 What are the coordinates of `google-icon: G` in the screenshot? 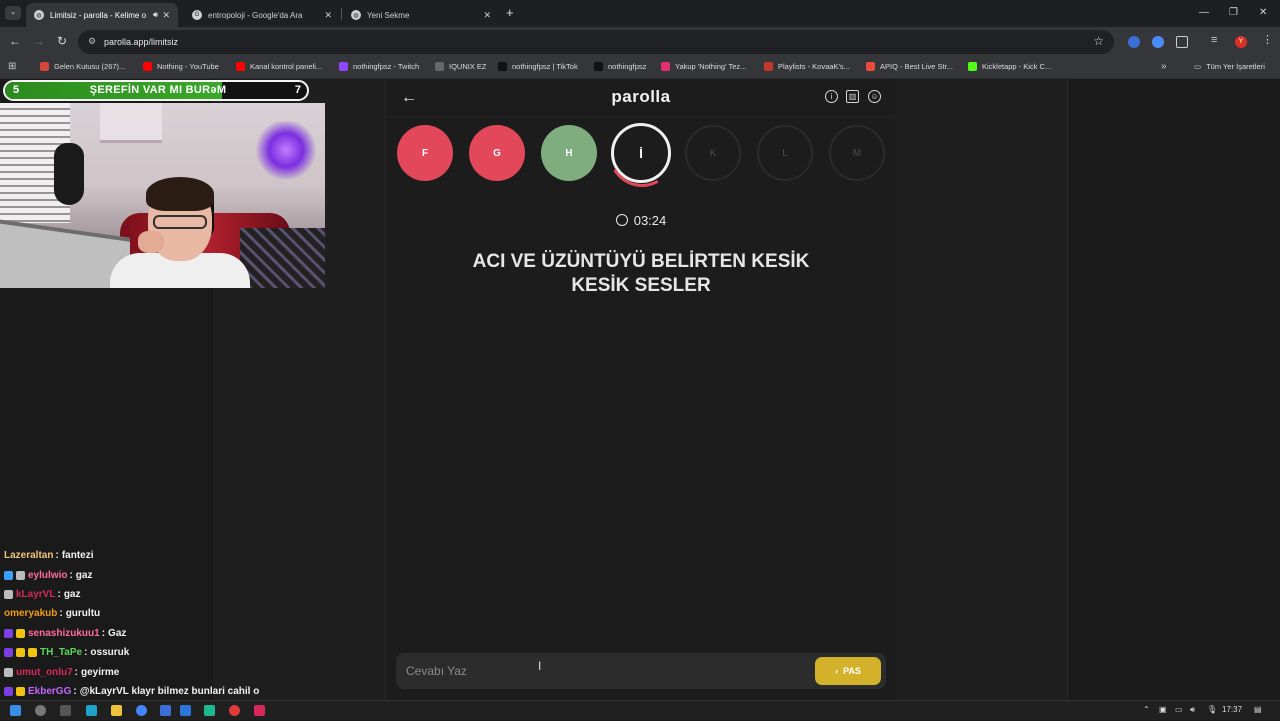 It's located at (197, 15).